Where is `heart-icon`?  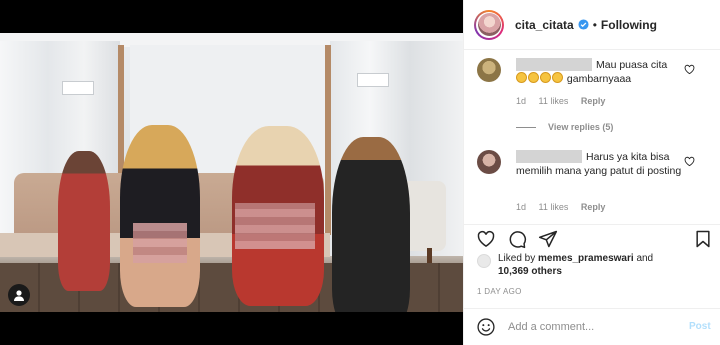
heart-icon is located at coordinates (486, 239).